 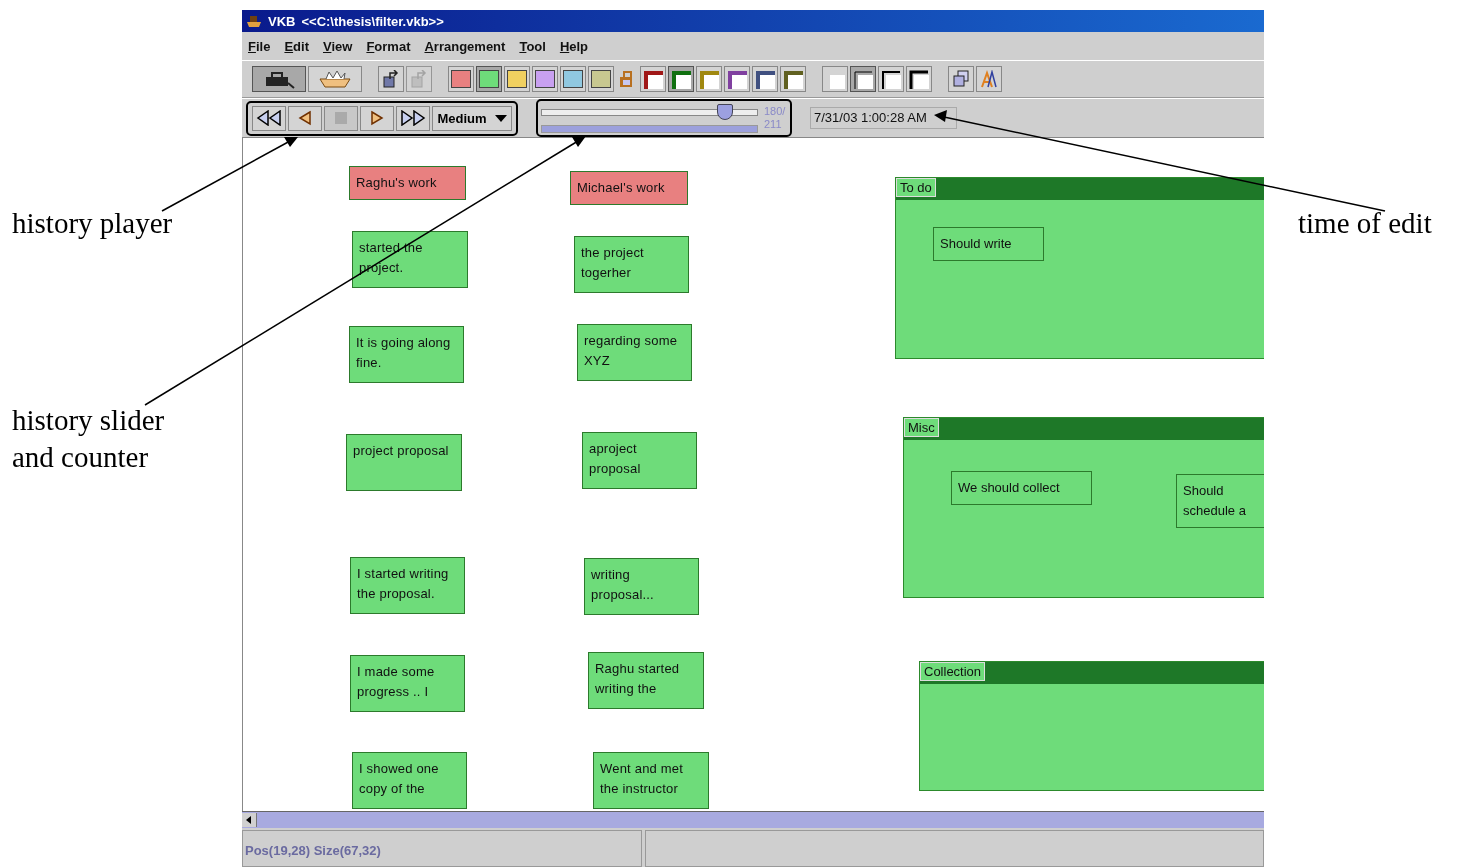 What do you see at coordinates (574, 46) in the screenshot?
I see `menu-item: Help` at bounding box center [574, 46].